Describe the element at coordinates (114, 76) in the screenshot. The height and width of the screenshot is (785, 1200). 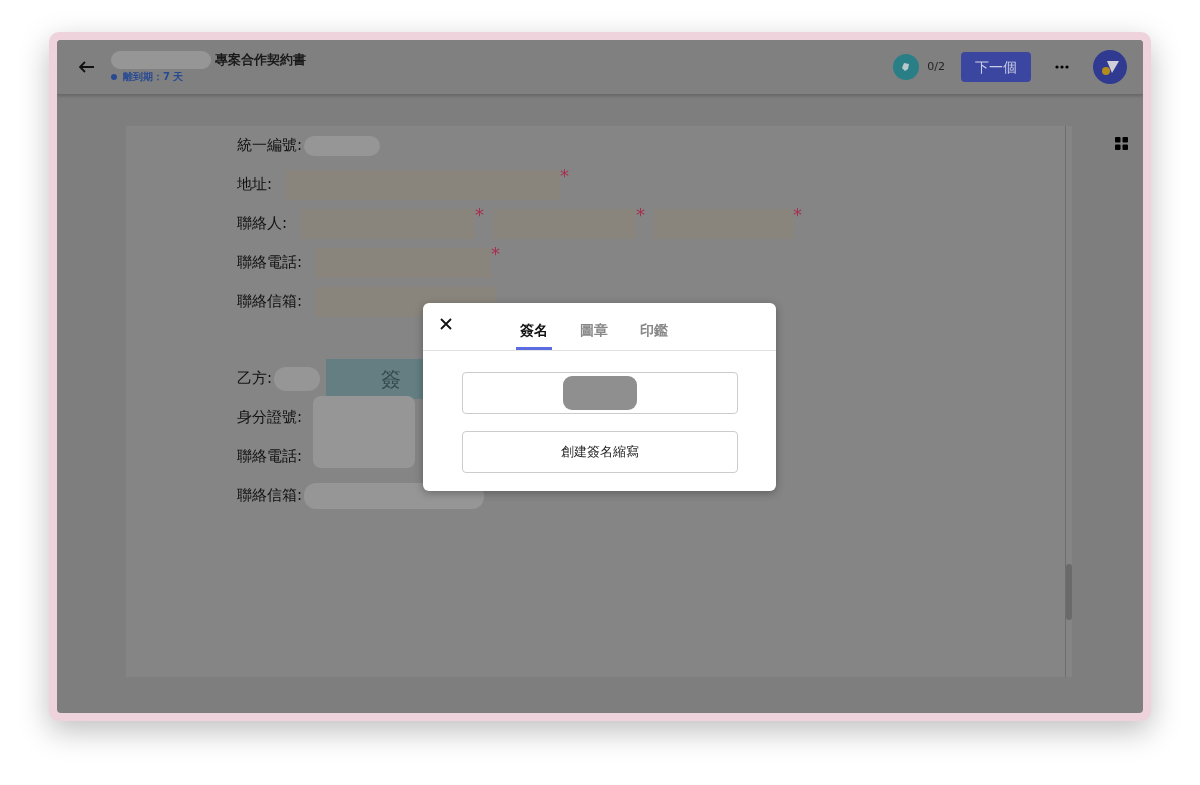
I see `status-dot` at that location.